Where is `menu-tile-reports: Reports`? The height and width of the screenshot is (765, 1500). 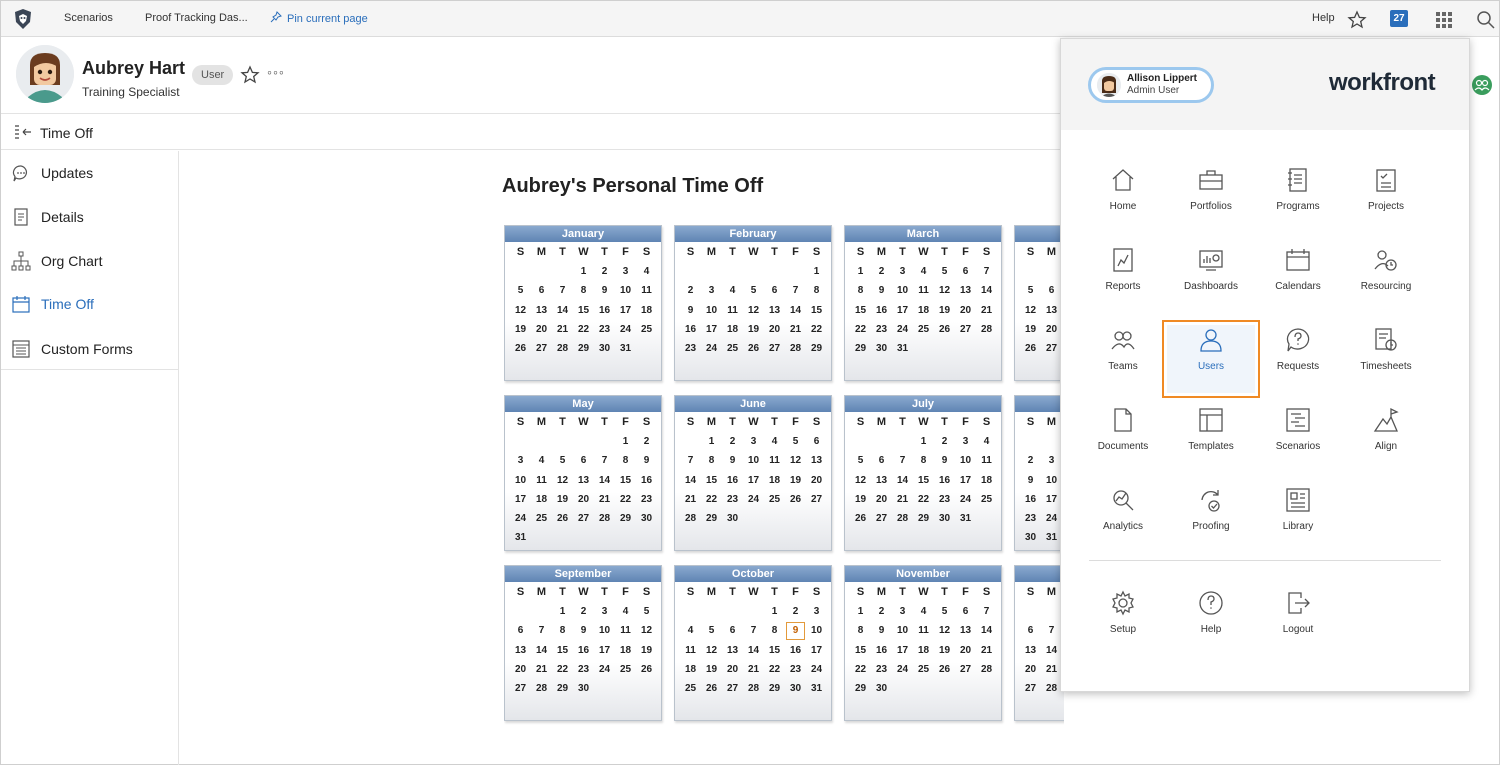 menu-tile-reports: Reports is located at coordinates (1123, 279).